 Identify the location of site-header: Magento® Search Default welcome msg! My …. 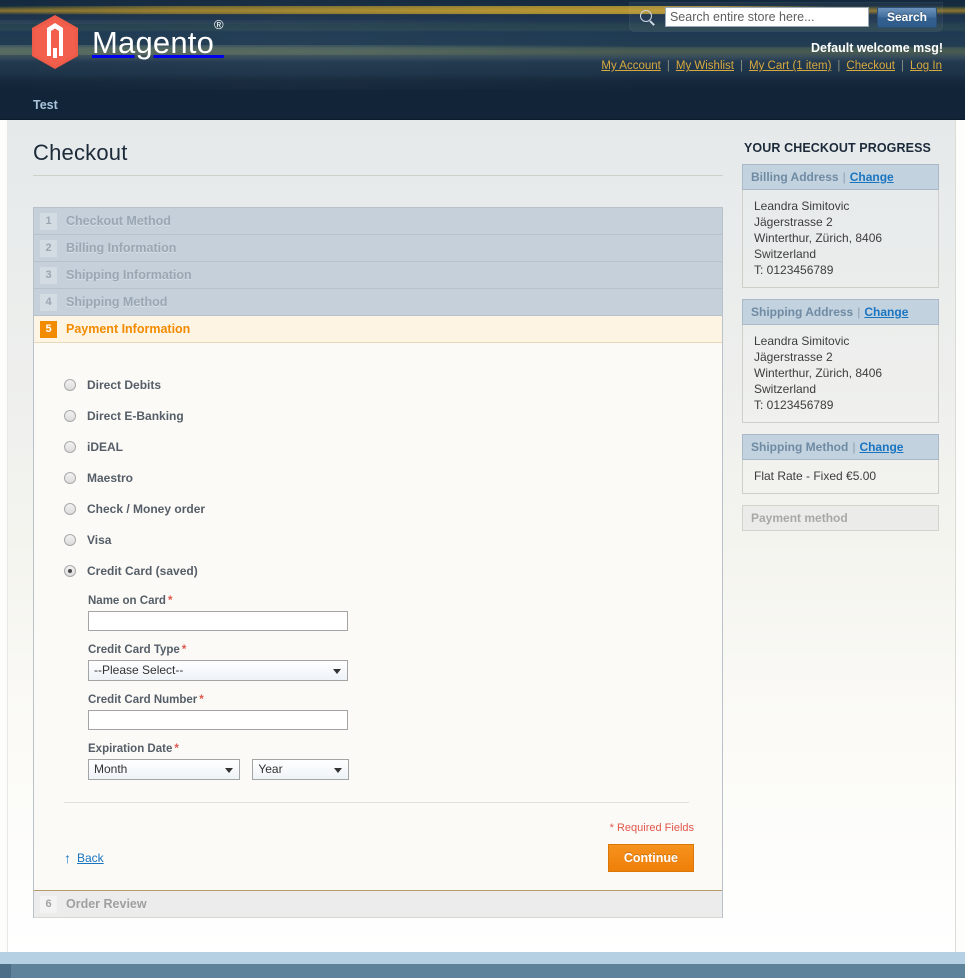
(482, 45).